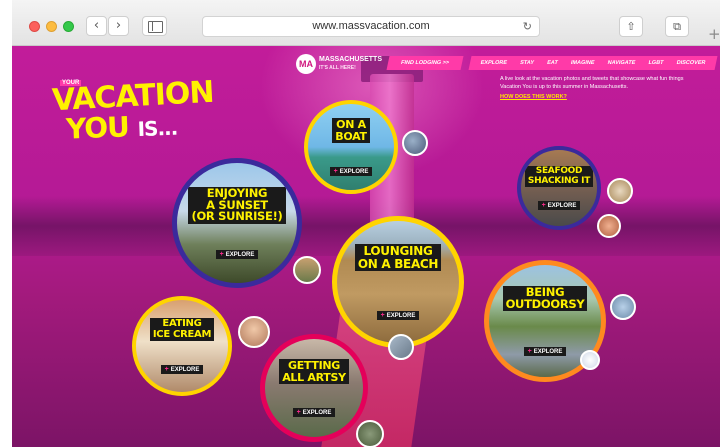 The width and height of the screenshot is (720, 447). What do you see at coordinates (306, 64) in the screenshot?
I see `logo-mark-icon: MA` at bounding box center [306, 64].